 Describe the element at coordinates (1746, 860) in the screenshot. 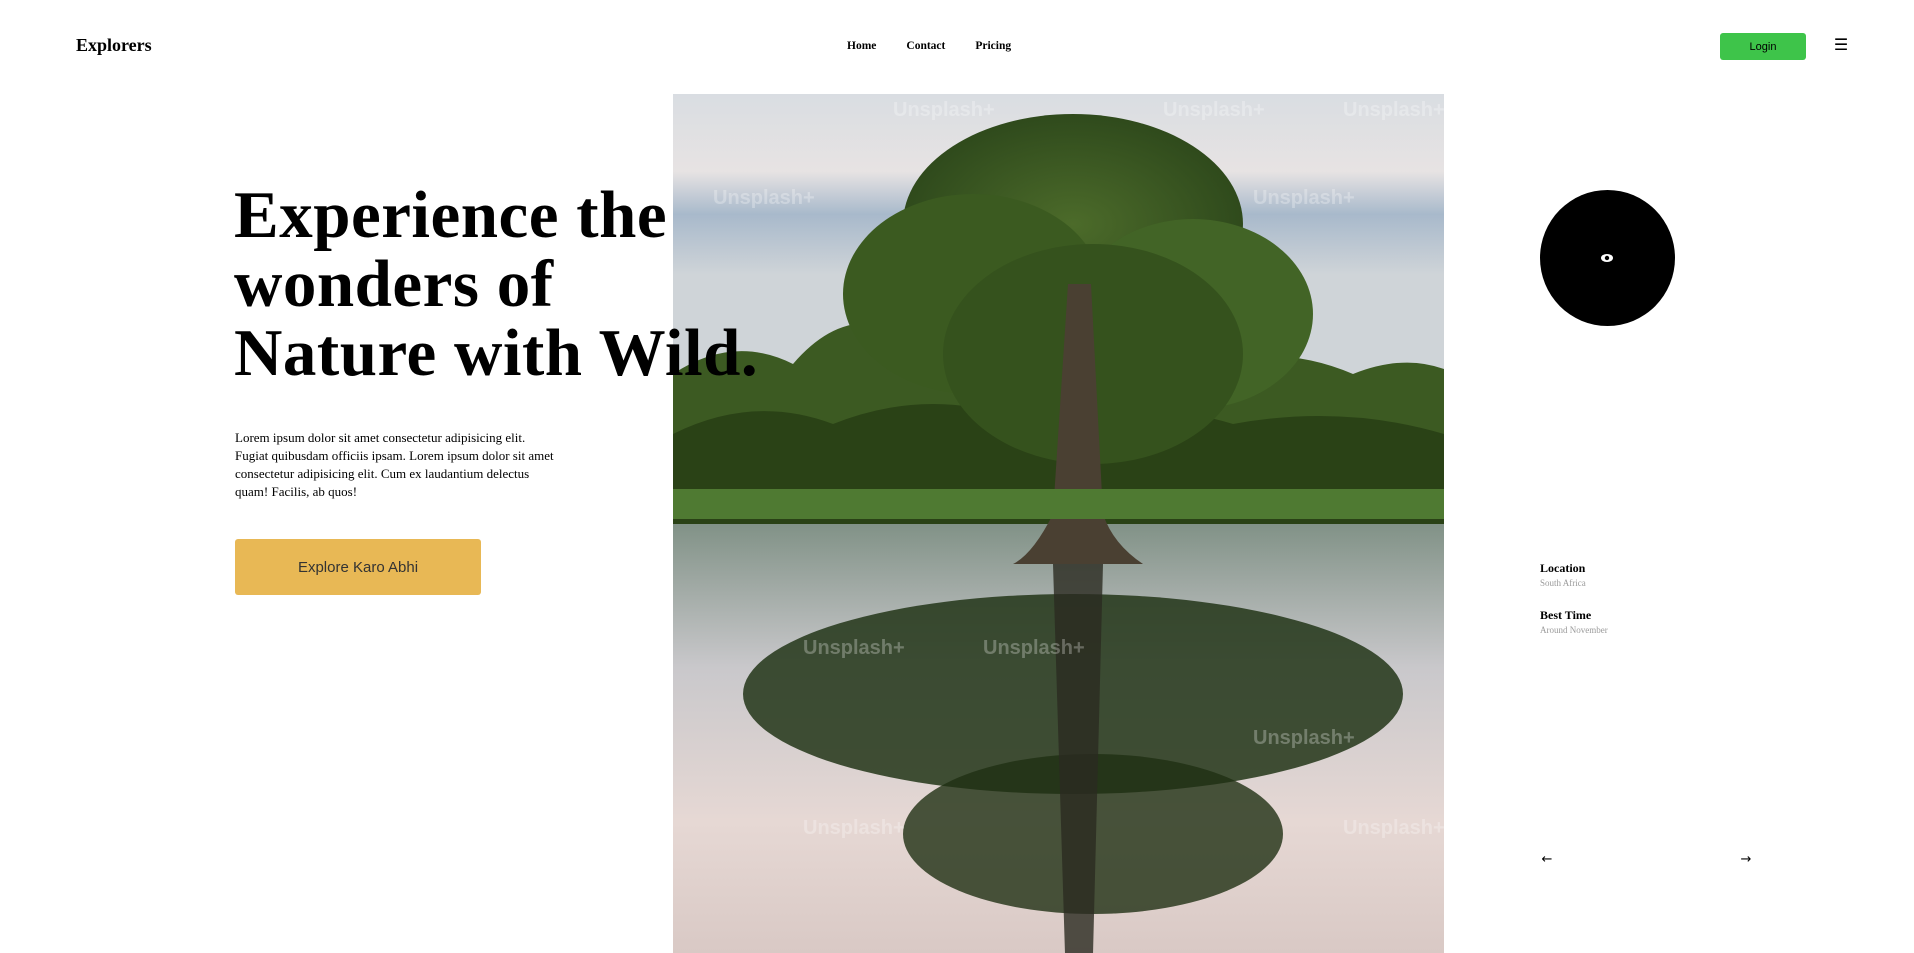

I see `arrow-right-icon: →` at that location.